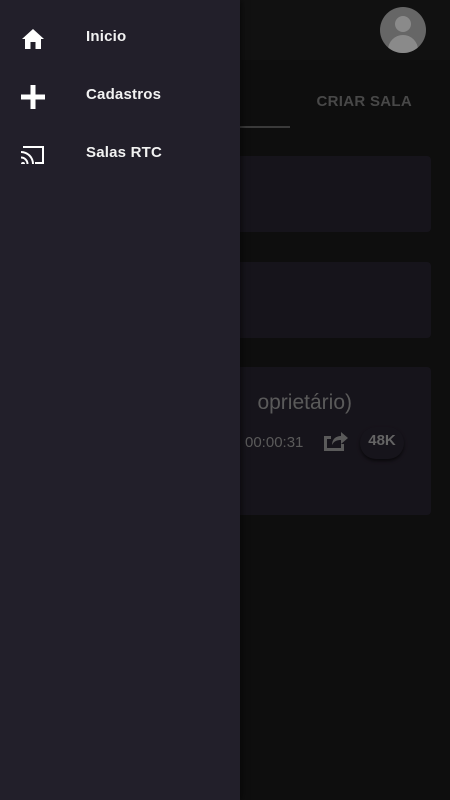 Image resolution: width=450 pixels, height=800 pixels. What do you see at coordinates (106, 36) in the screenshot?
I see `drawer-item-label: Inicio` at bounding box center [106, 36].